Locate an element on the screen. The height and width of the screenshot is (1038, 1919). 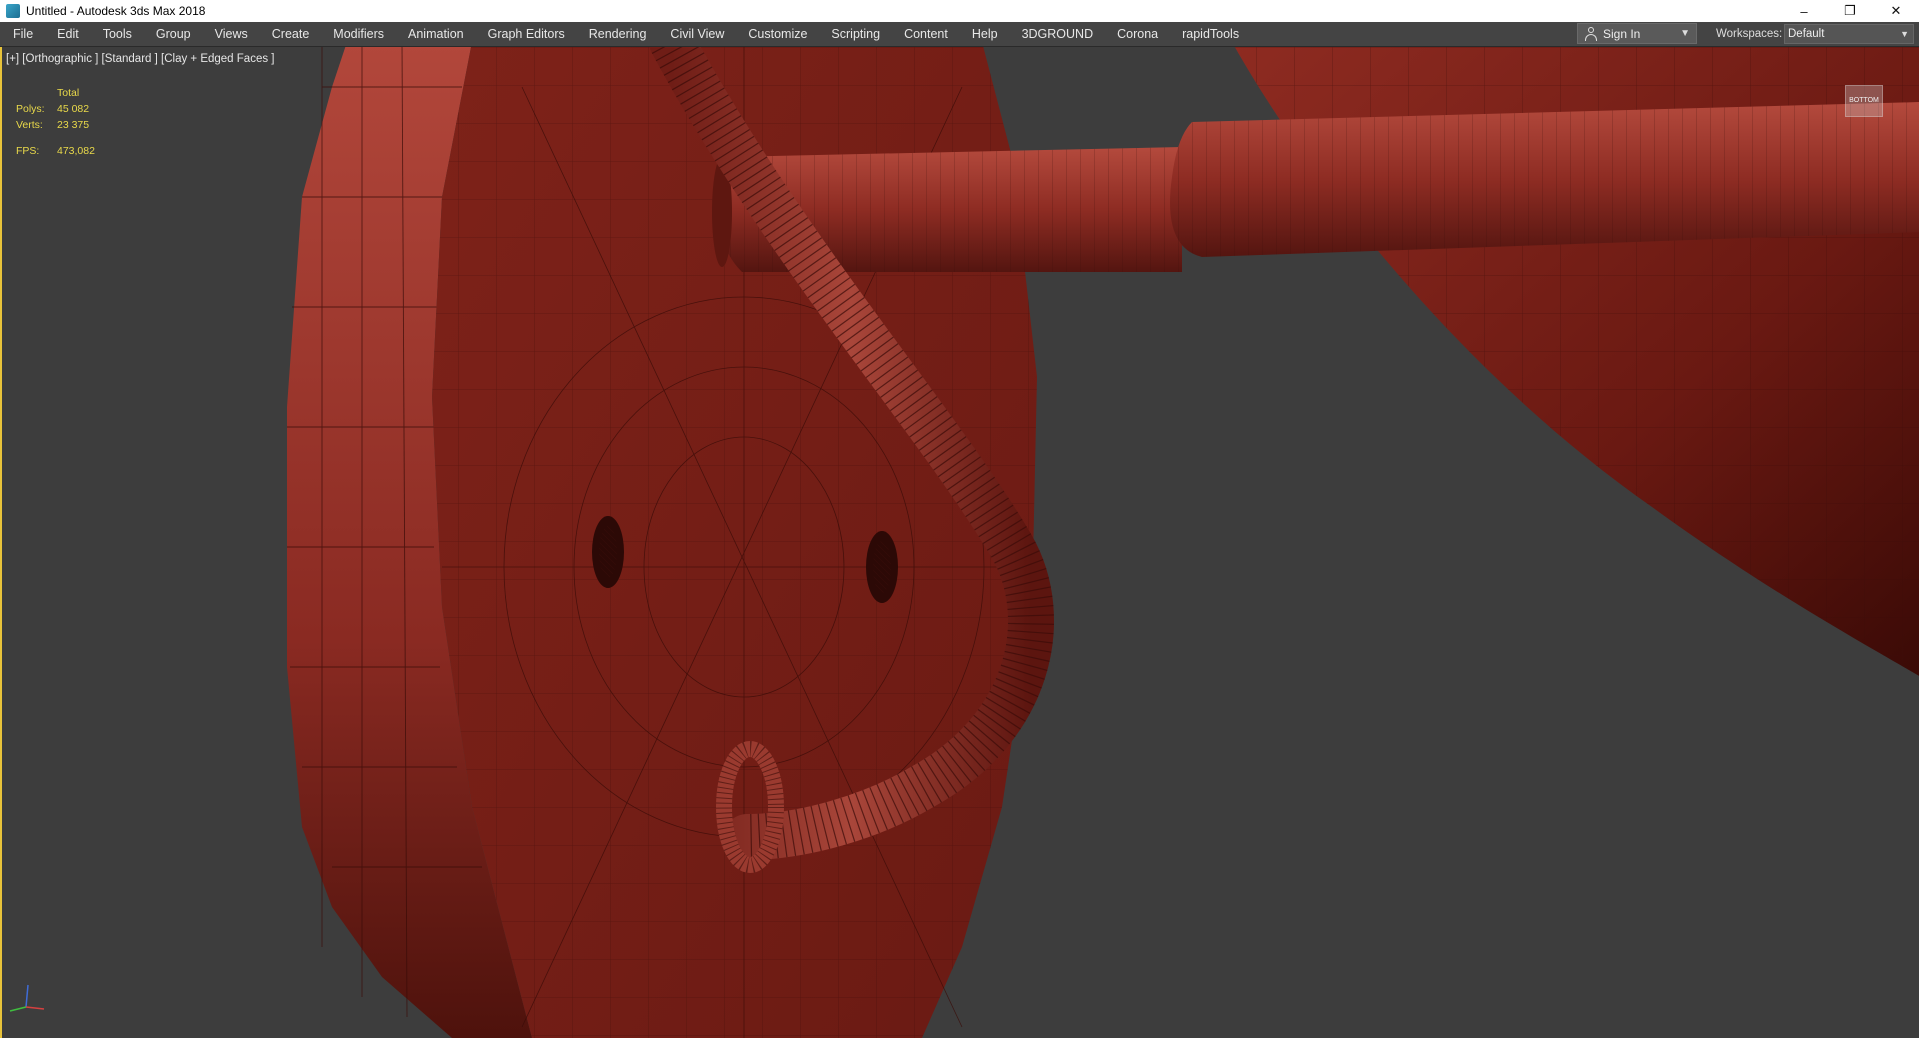
menu-modifiers: Modifiers is located at coordinates (358, 34).